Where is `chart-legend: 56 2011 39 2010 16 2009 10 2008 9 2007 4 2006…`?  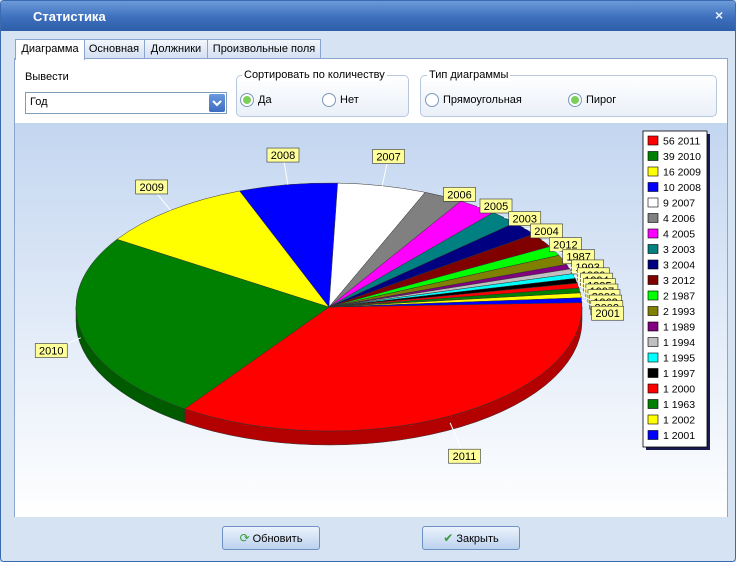 chart-legend: 56 2011 39 2010 16 2009 10 2008 9 2007 4 2006… is located at coordinates (676, 290).